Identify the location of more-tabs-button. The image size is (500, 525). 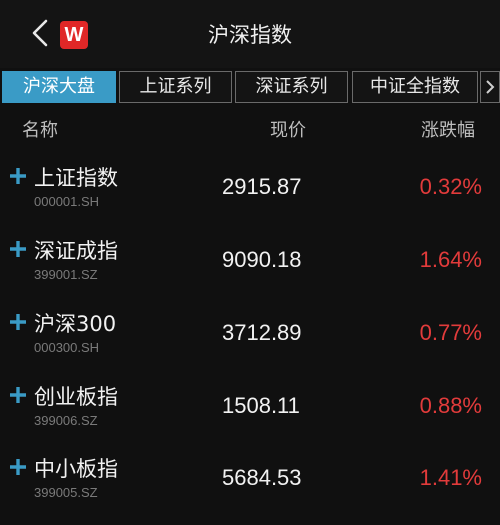
(490, 87).